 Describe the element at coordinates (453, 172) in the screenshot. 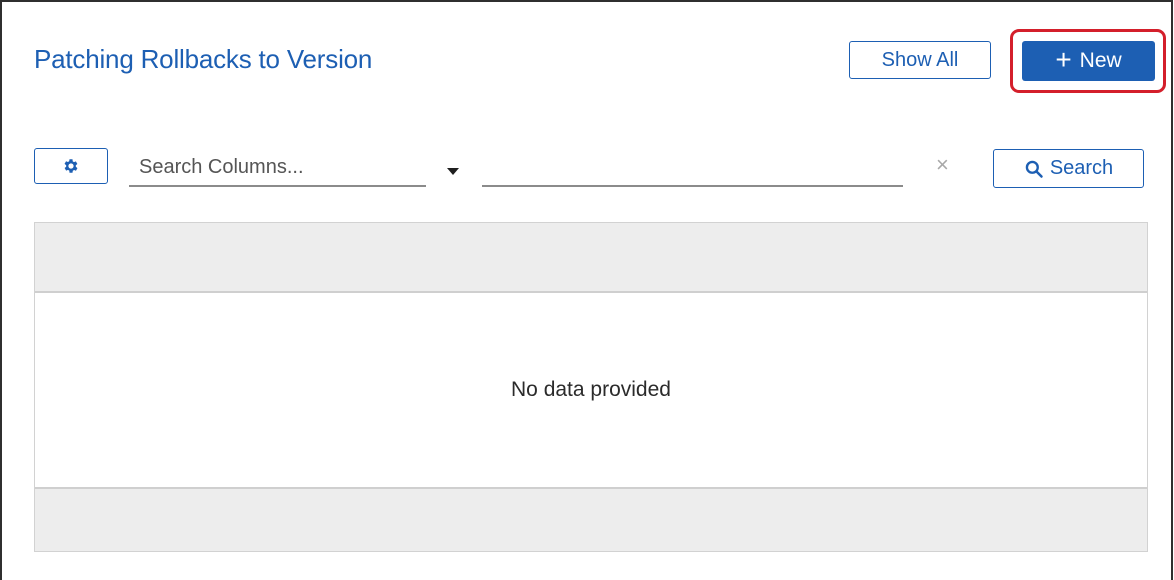

I see `caret-down-icon` at that location.